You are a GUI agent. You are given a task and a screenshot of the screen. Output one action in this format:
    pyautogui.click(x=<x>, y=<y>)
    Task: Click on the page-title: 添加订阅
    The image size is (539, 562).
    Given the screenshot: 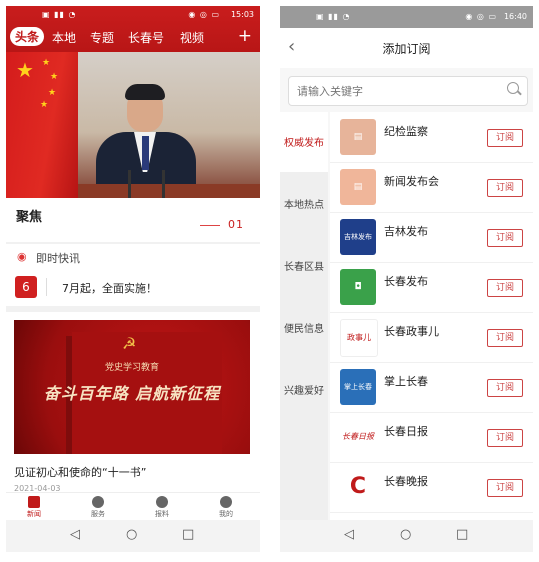 What is the action you would take?
    pyautogui.click(x=406, y=49)
    